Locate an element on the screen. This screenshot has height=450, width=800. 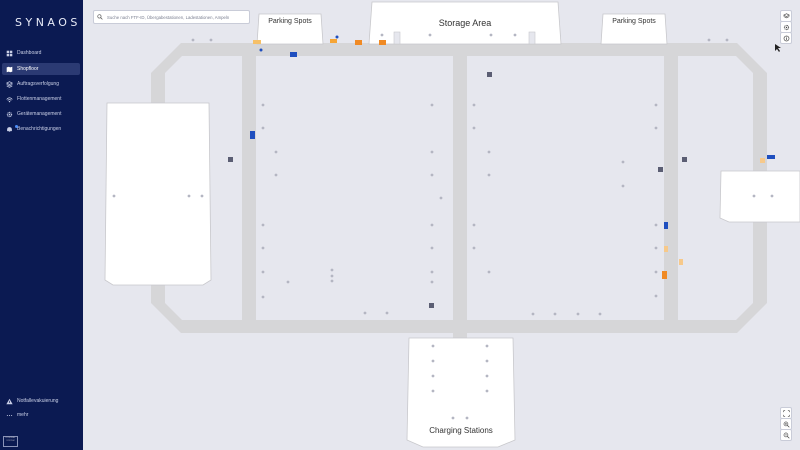
info-icon is located at coordinates (786, 38).